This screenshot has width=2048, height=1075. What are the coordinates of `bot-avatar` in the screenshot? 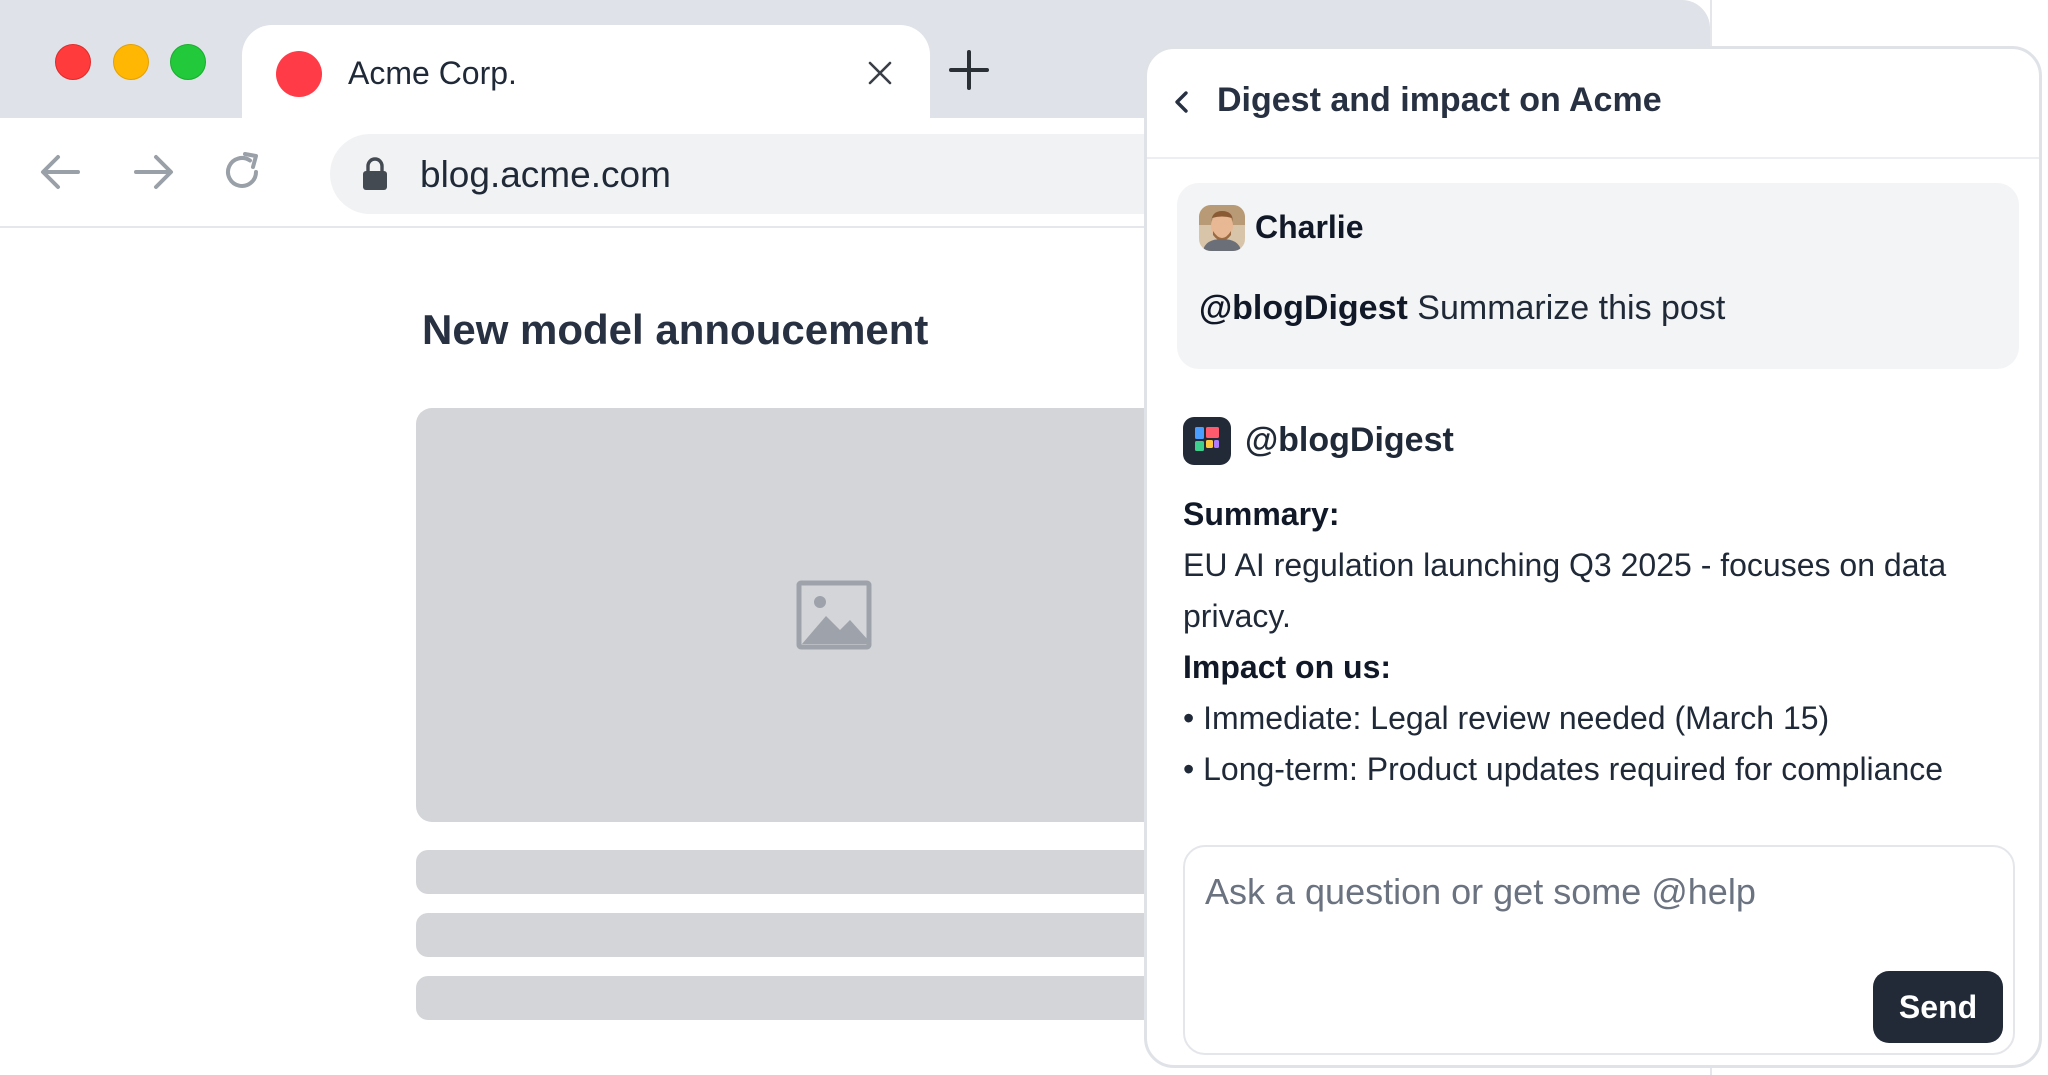 It's located at (1207, 441).